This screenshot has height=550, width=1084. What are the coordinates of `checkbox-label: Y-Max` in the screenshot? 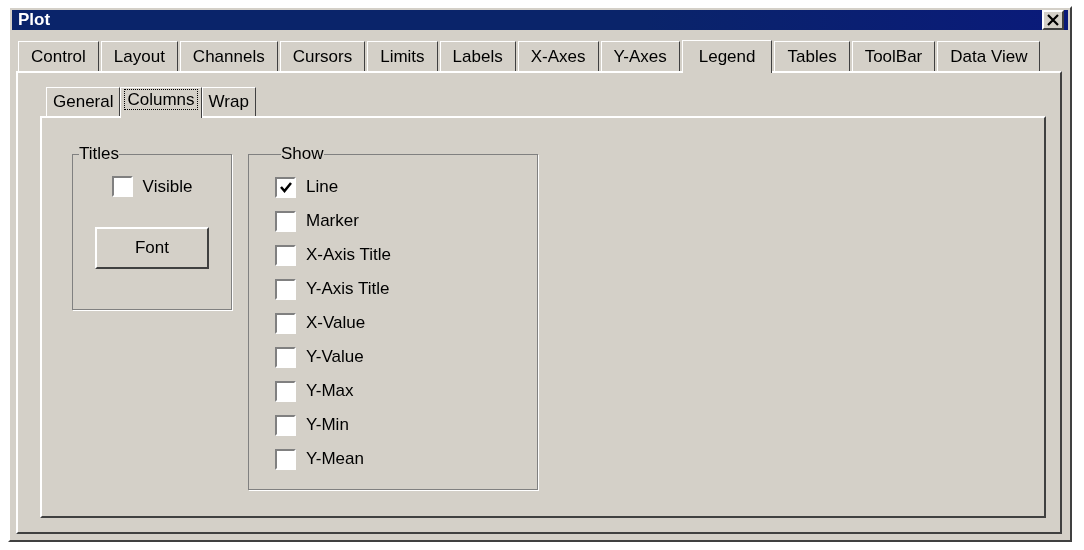 It's located at (330, 391).